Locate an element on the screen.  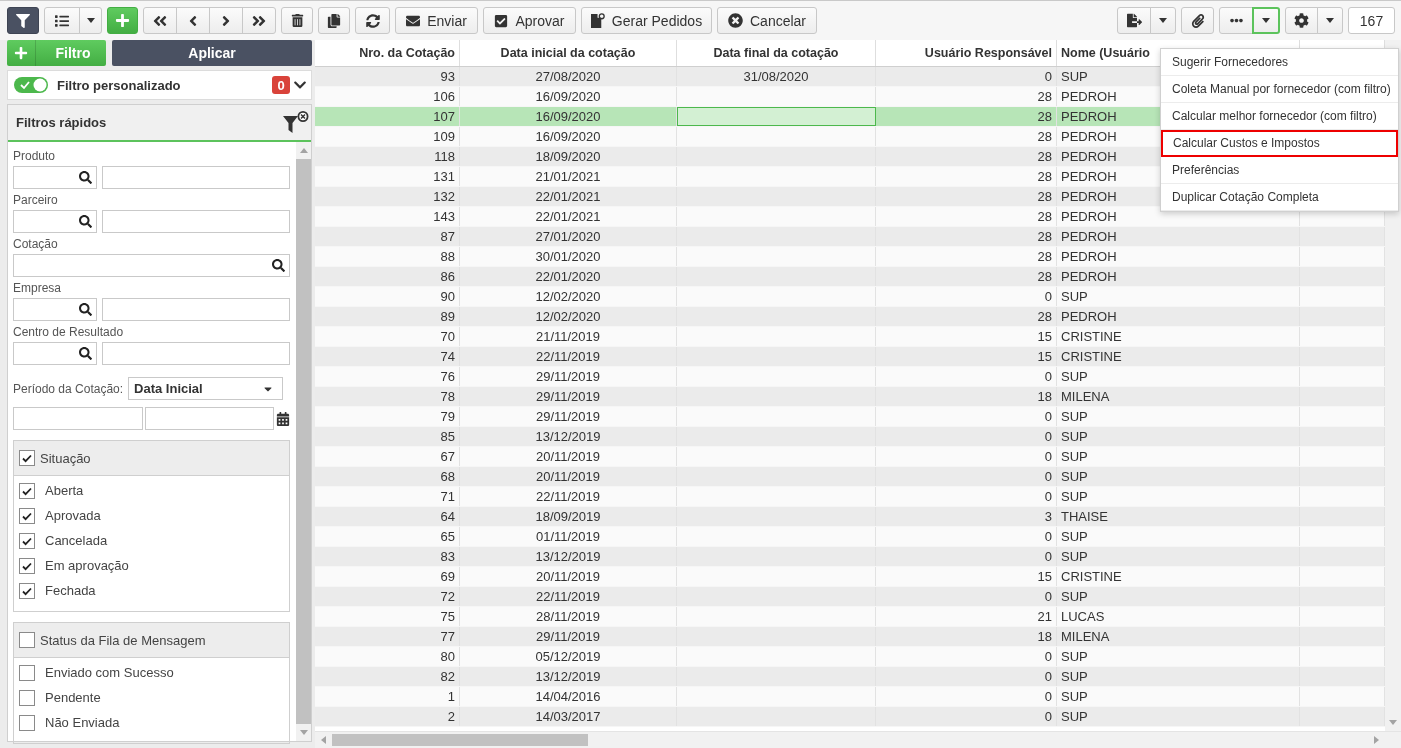
add-button is located at coordinates (122, 20).